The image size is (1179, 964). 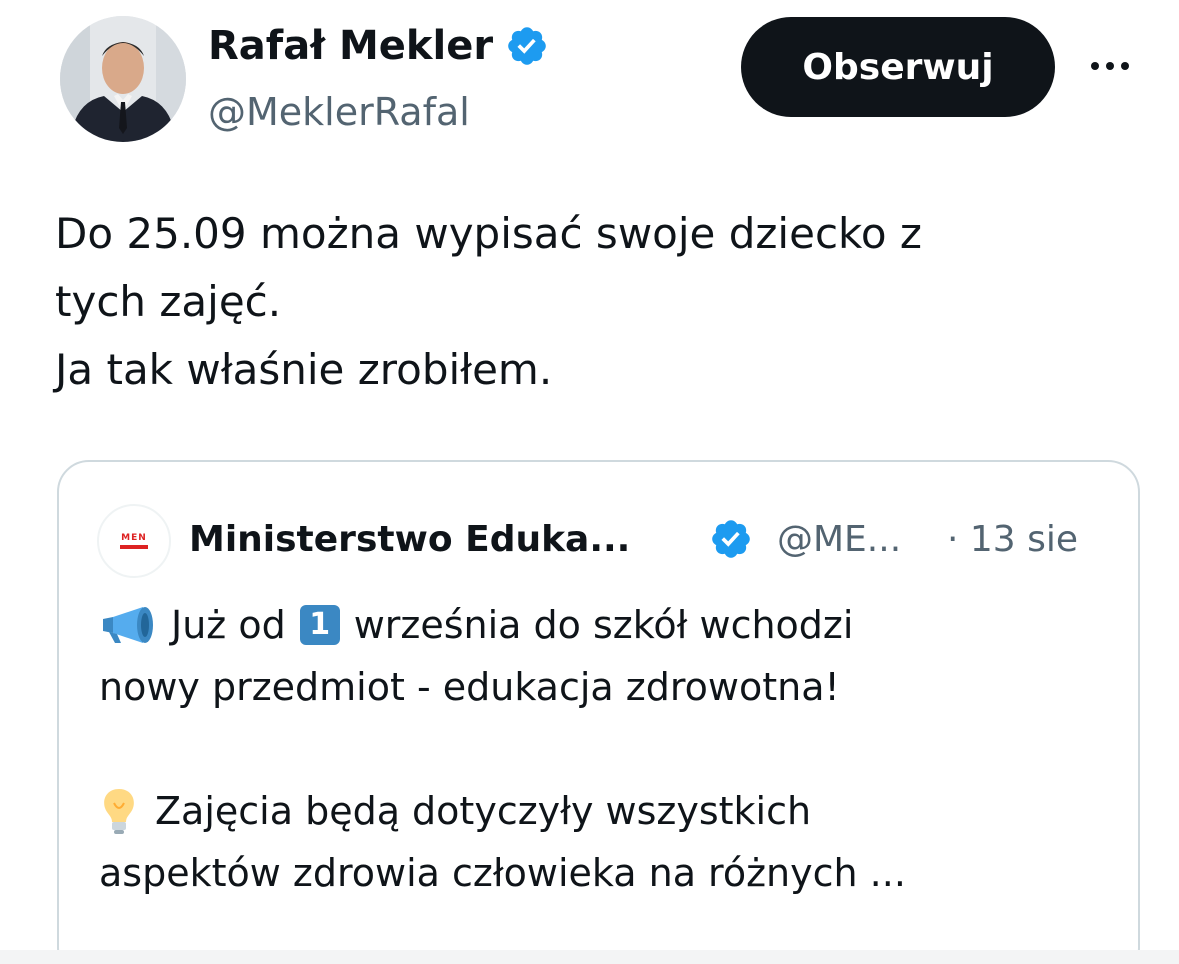 I want to click on more-options-icon, so click(x=1110, y=66).